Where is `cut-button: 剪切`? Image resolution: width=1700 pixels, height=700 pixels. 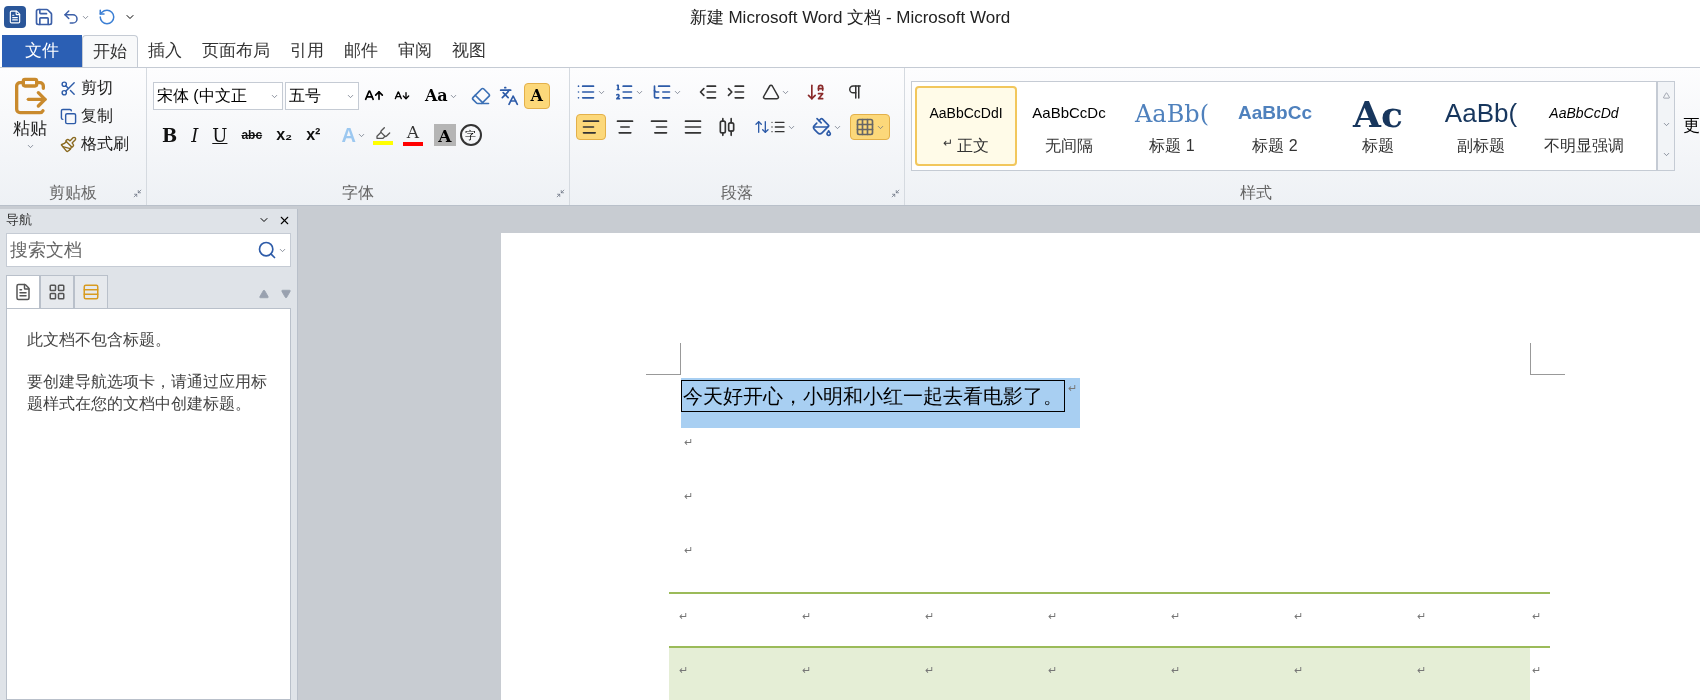
cut-button: 剪切 is located at coordinates (94, 88).